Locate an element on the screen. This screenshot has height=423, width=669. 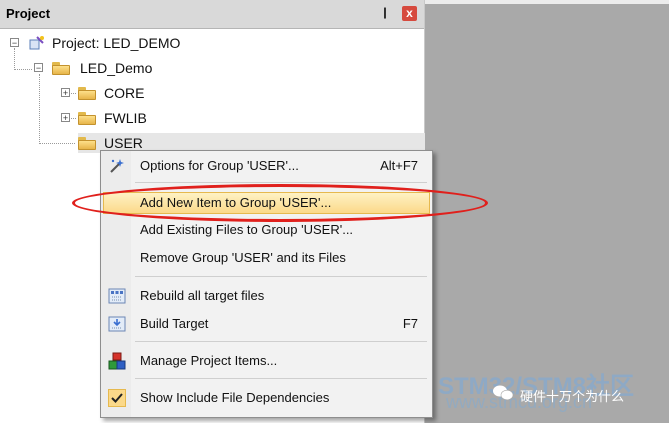
tree-item-label: Project: LED_DEMO is located at coordinates (116, 43).